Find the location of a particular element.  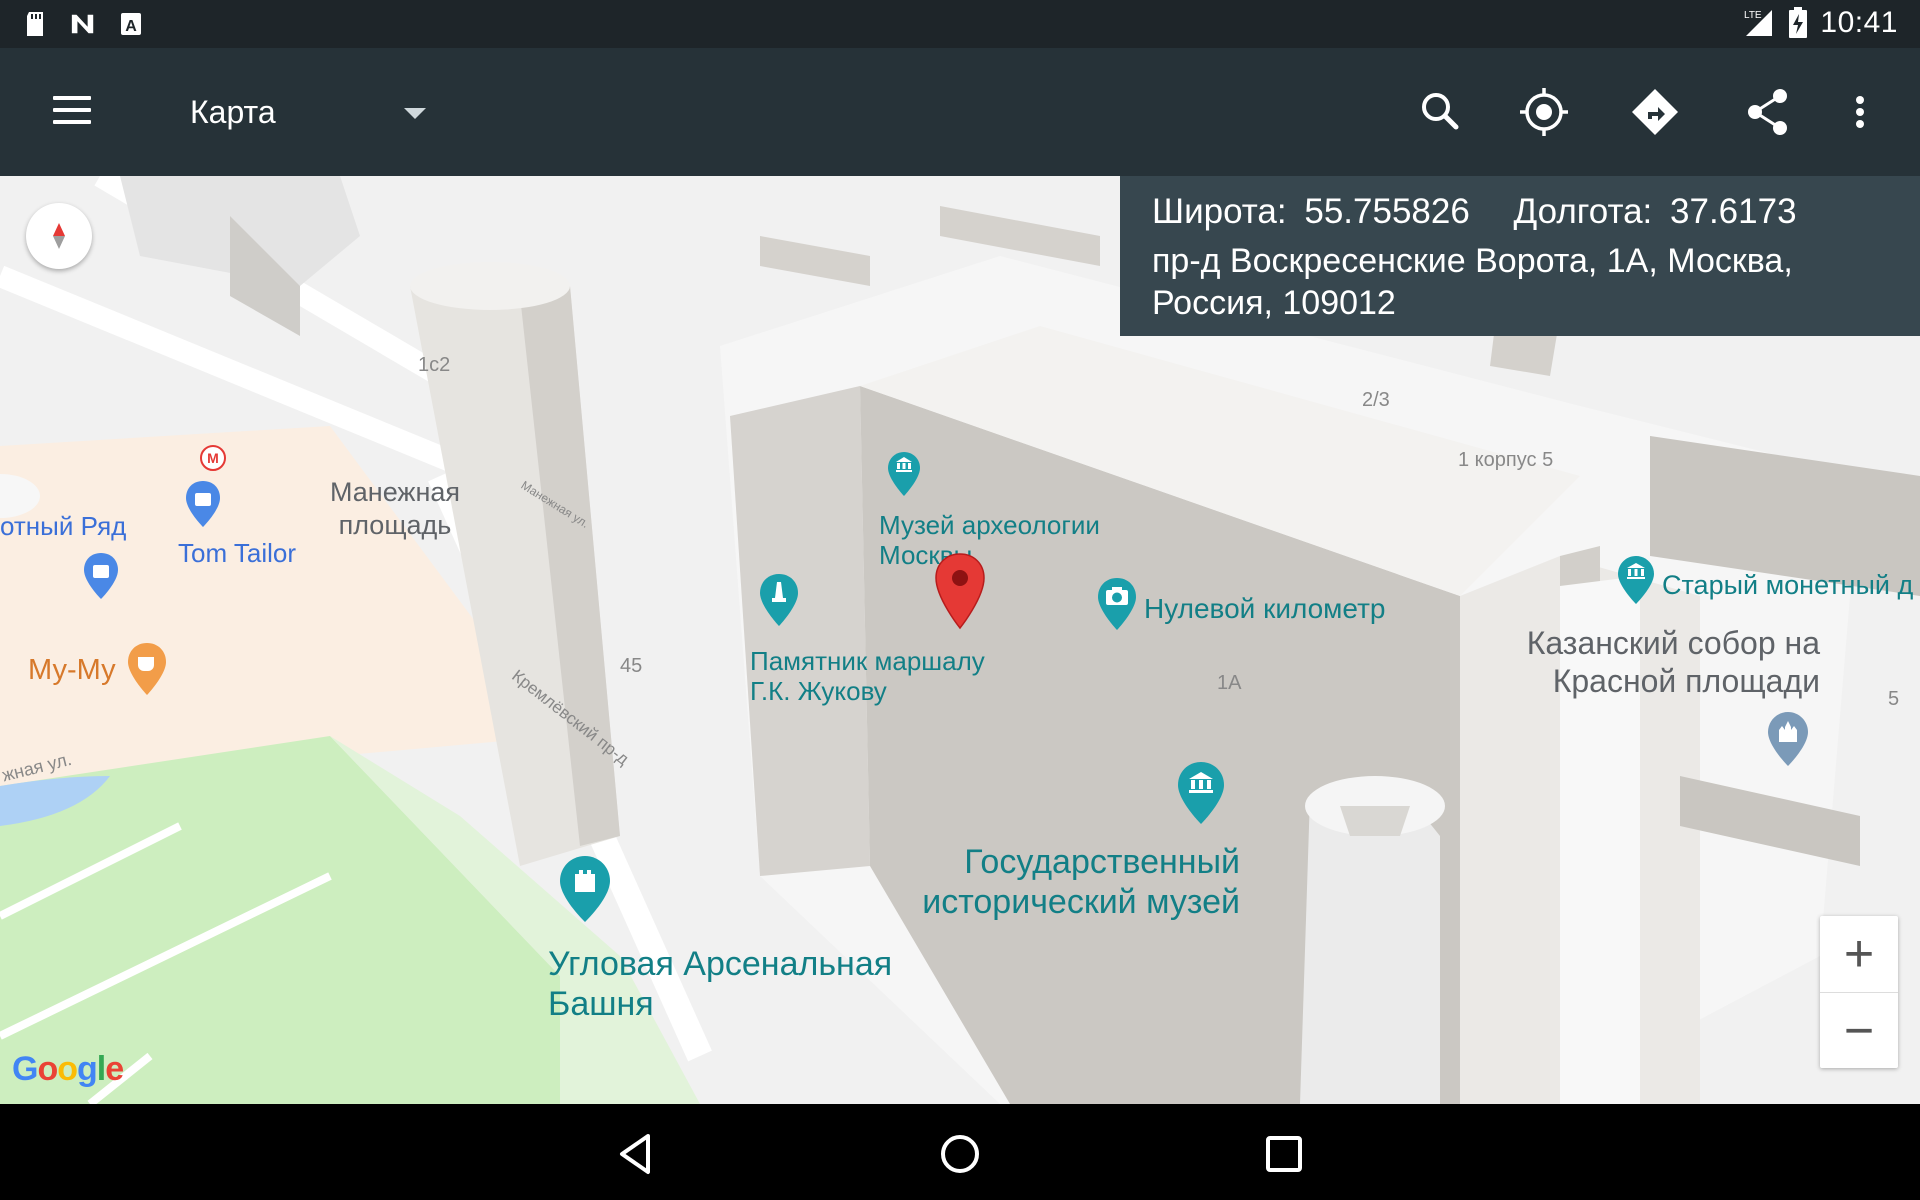

label-my-my: Му-Му is located at coordinates (72, 670).